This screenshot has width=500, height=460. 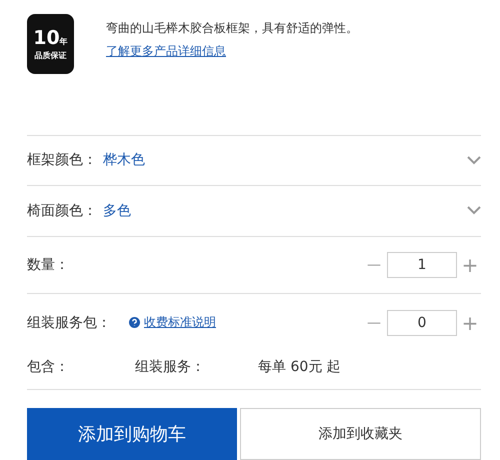 I want to click on option-value: 桦木色, so click(x=285, y=160).